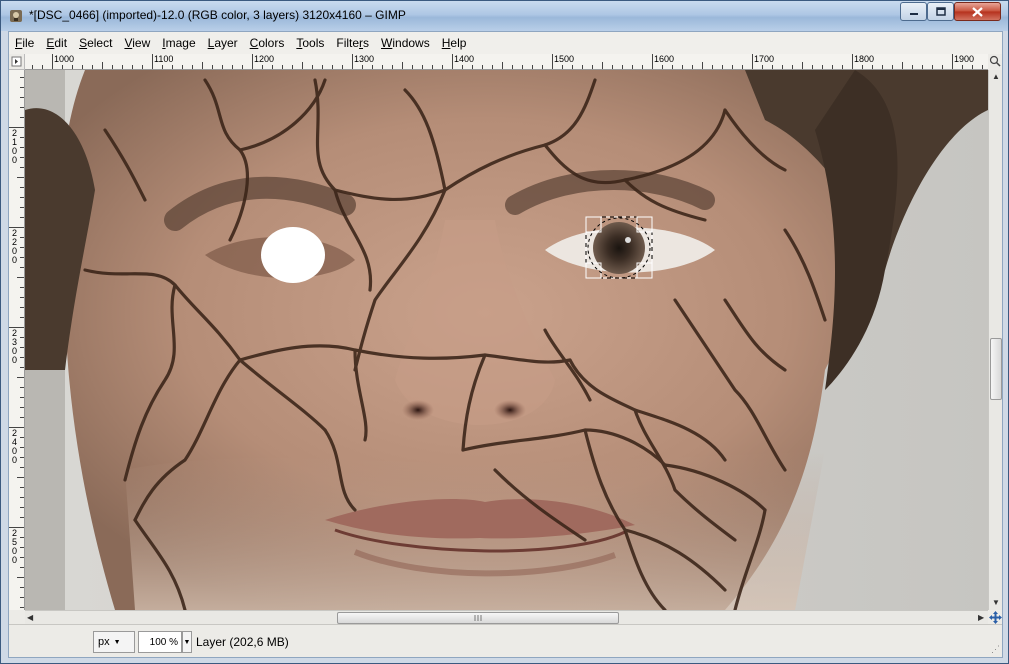  What do you see at coordinates (178, 43) in the screenshot?
I see `menu-image: Image` at bounding box center [178, 43].